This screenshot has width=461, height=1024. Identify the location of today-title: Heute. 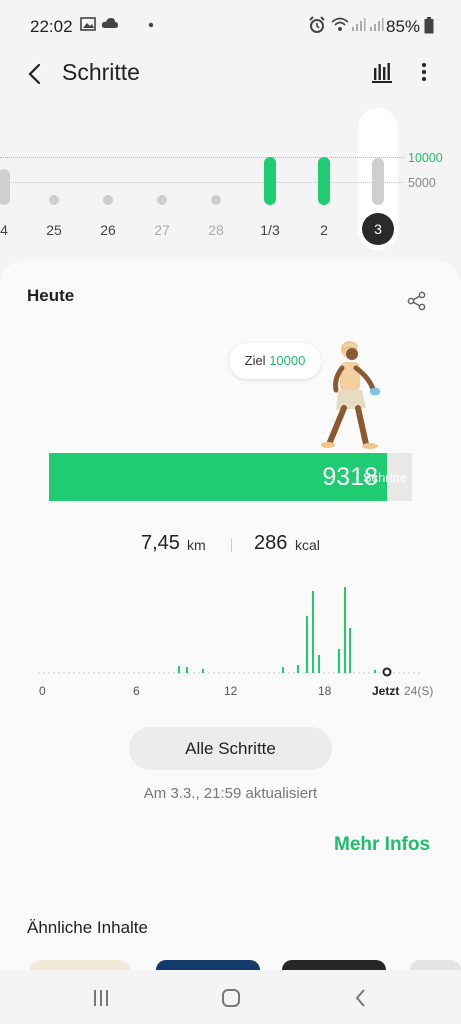
(51, 295).